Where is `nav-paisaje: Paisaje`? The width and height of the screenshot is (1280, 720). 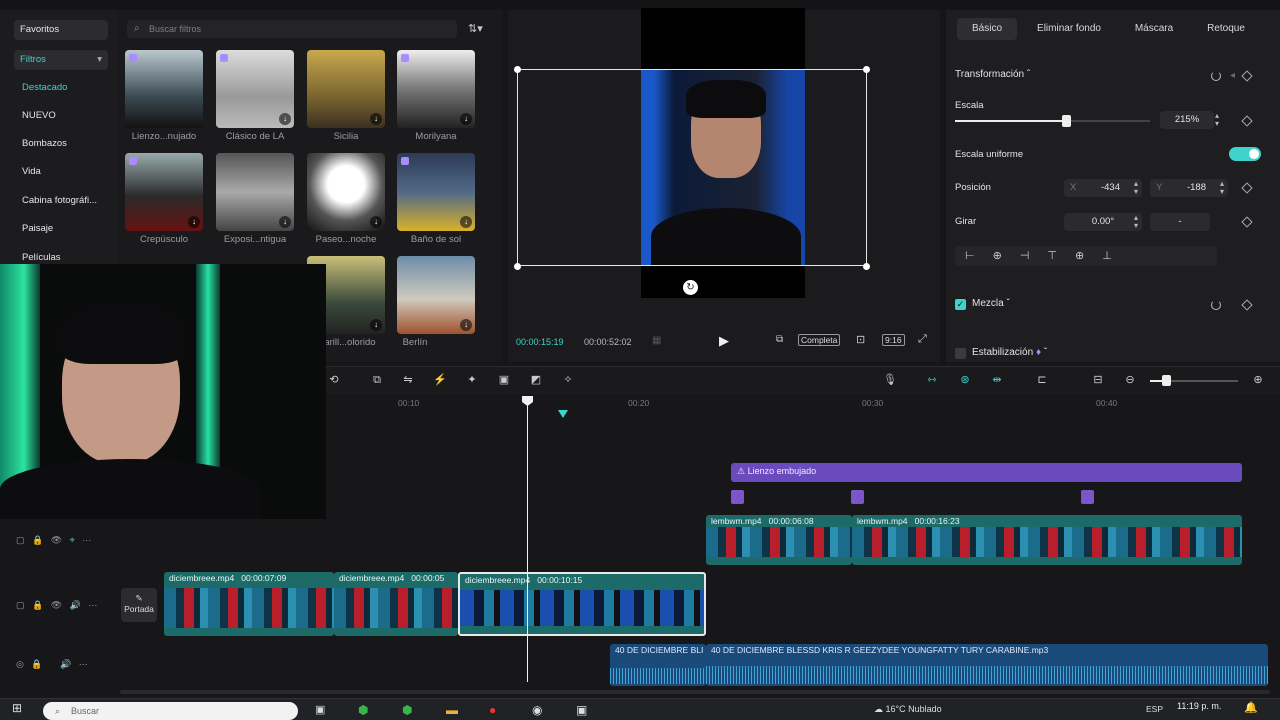
nav-paisaje: Paisaje is located at coordinates (34, 229).